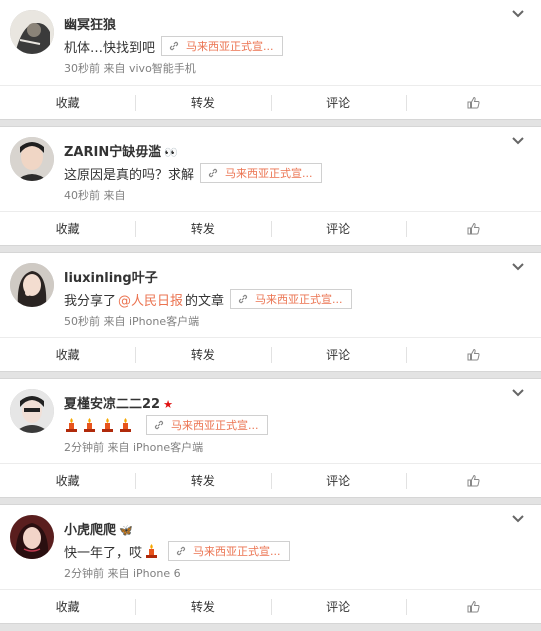 This screenshot has height=631, width=541. What do you see at coordinates (82, 321) in the screenshot?
I see `post-time: 50秒前` at bounding box center [82, 321].